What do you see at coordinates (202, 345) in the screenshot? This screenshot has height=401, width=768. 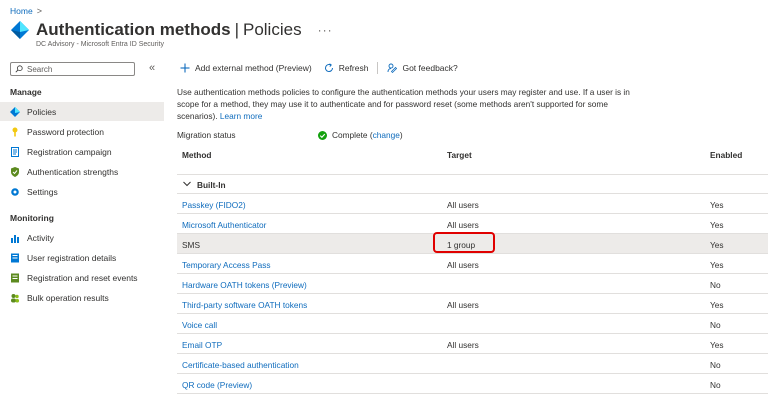 I see `method-link: Email OTP` at bounding box center [202, 345].